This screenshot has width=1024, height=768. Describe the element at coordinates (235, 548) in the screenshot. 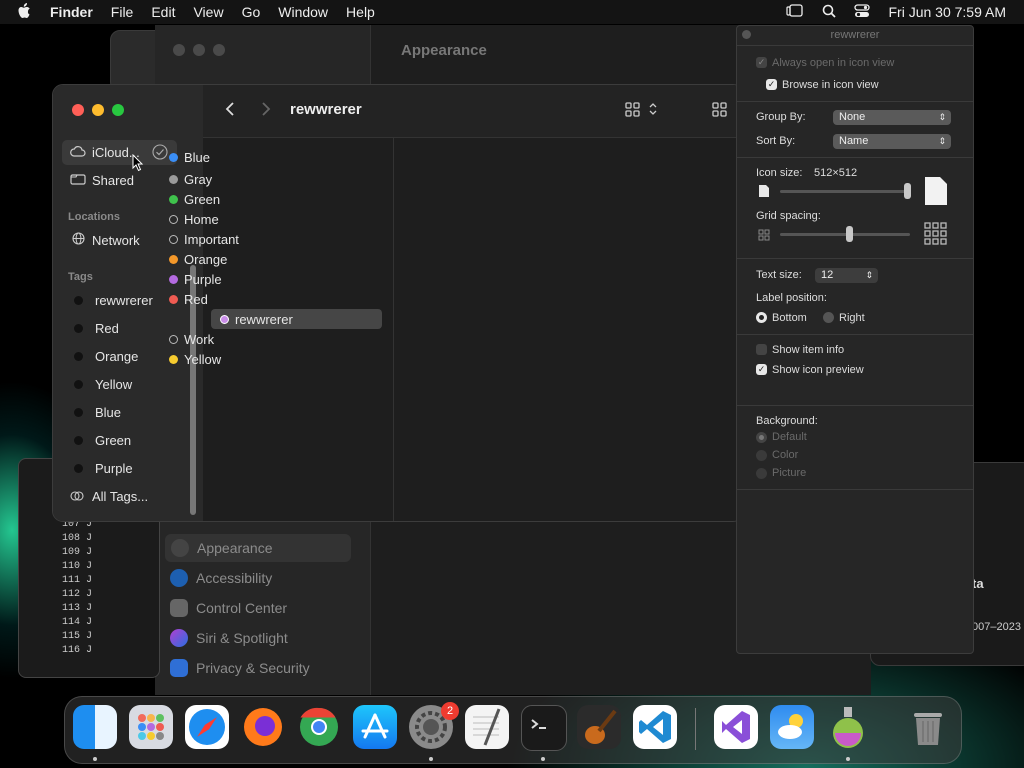

I see `settings-item-label: Appearance` at that location.